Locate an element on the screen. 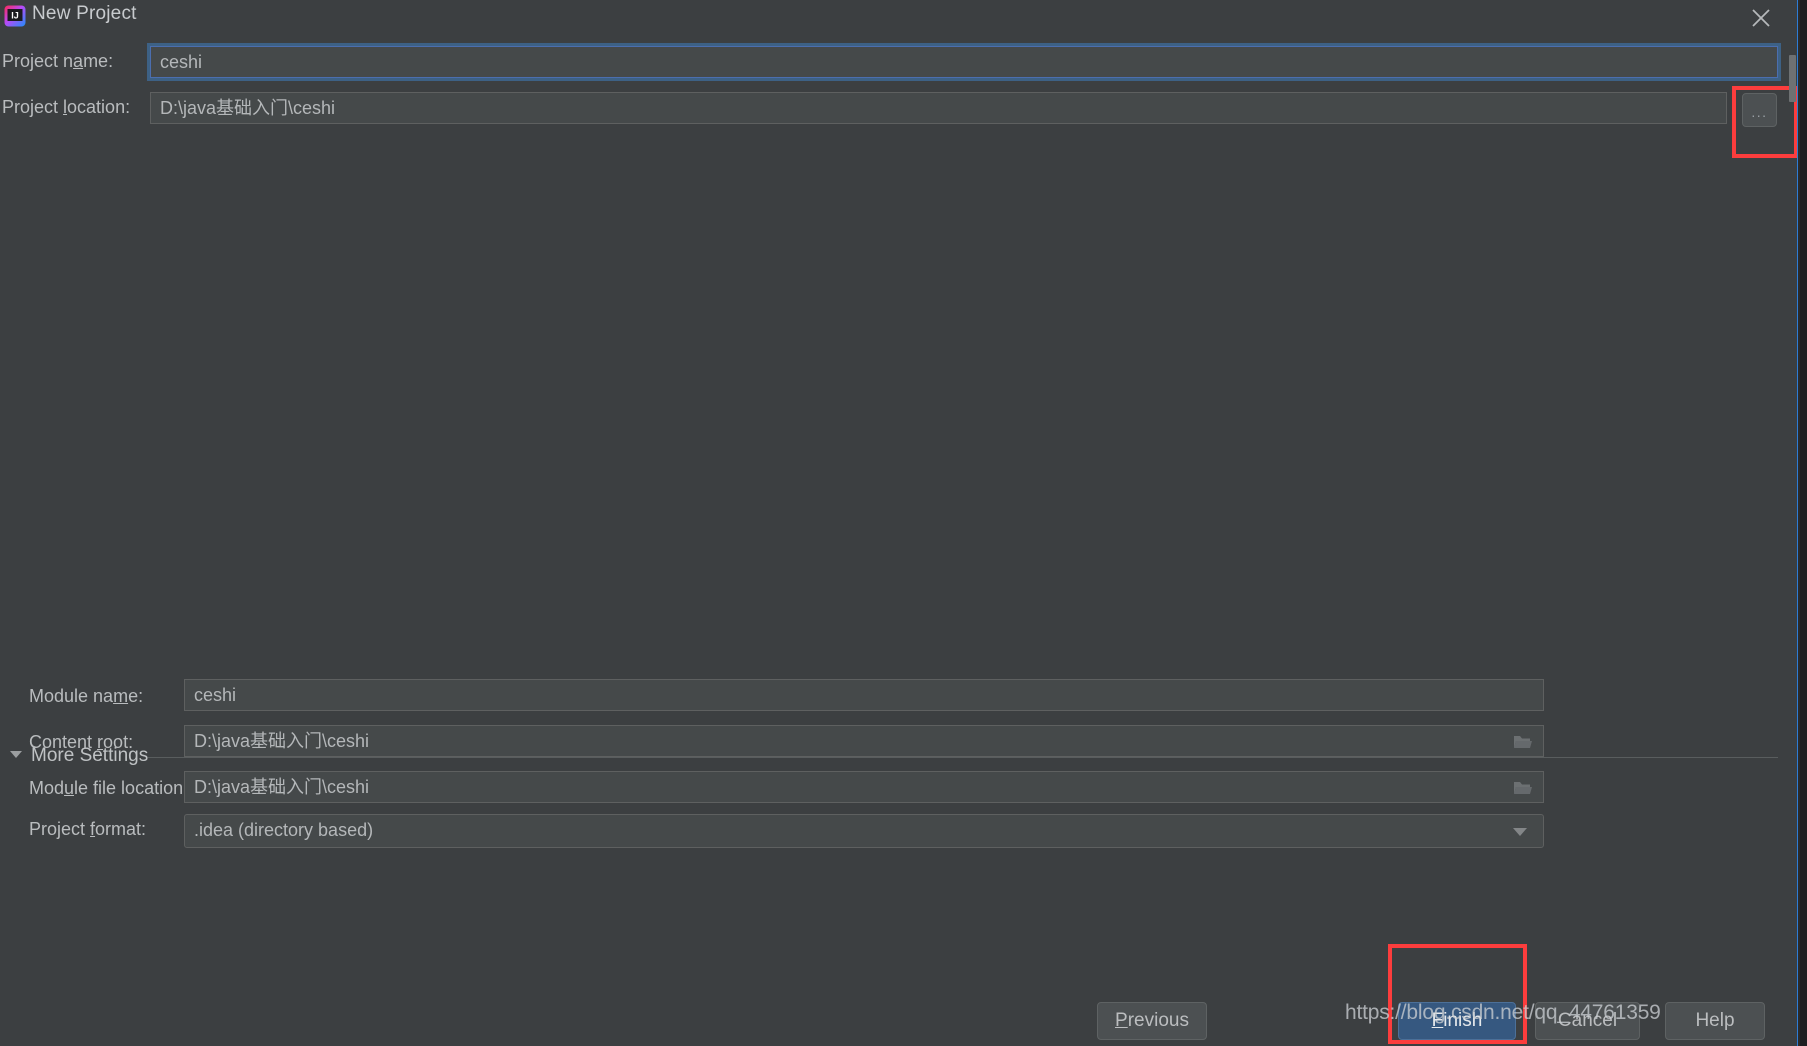 The width and height of the screenshot is (1807, 1046). project-name-label: Project name: is located at coordinates (57, 61).